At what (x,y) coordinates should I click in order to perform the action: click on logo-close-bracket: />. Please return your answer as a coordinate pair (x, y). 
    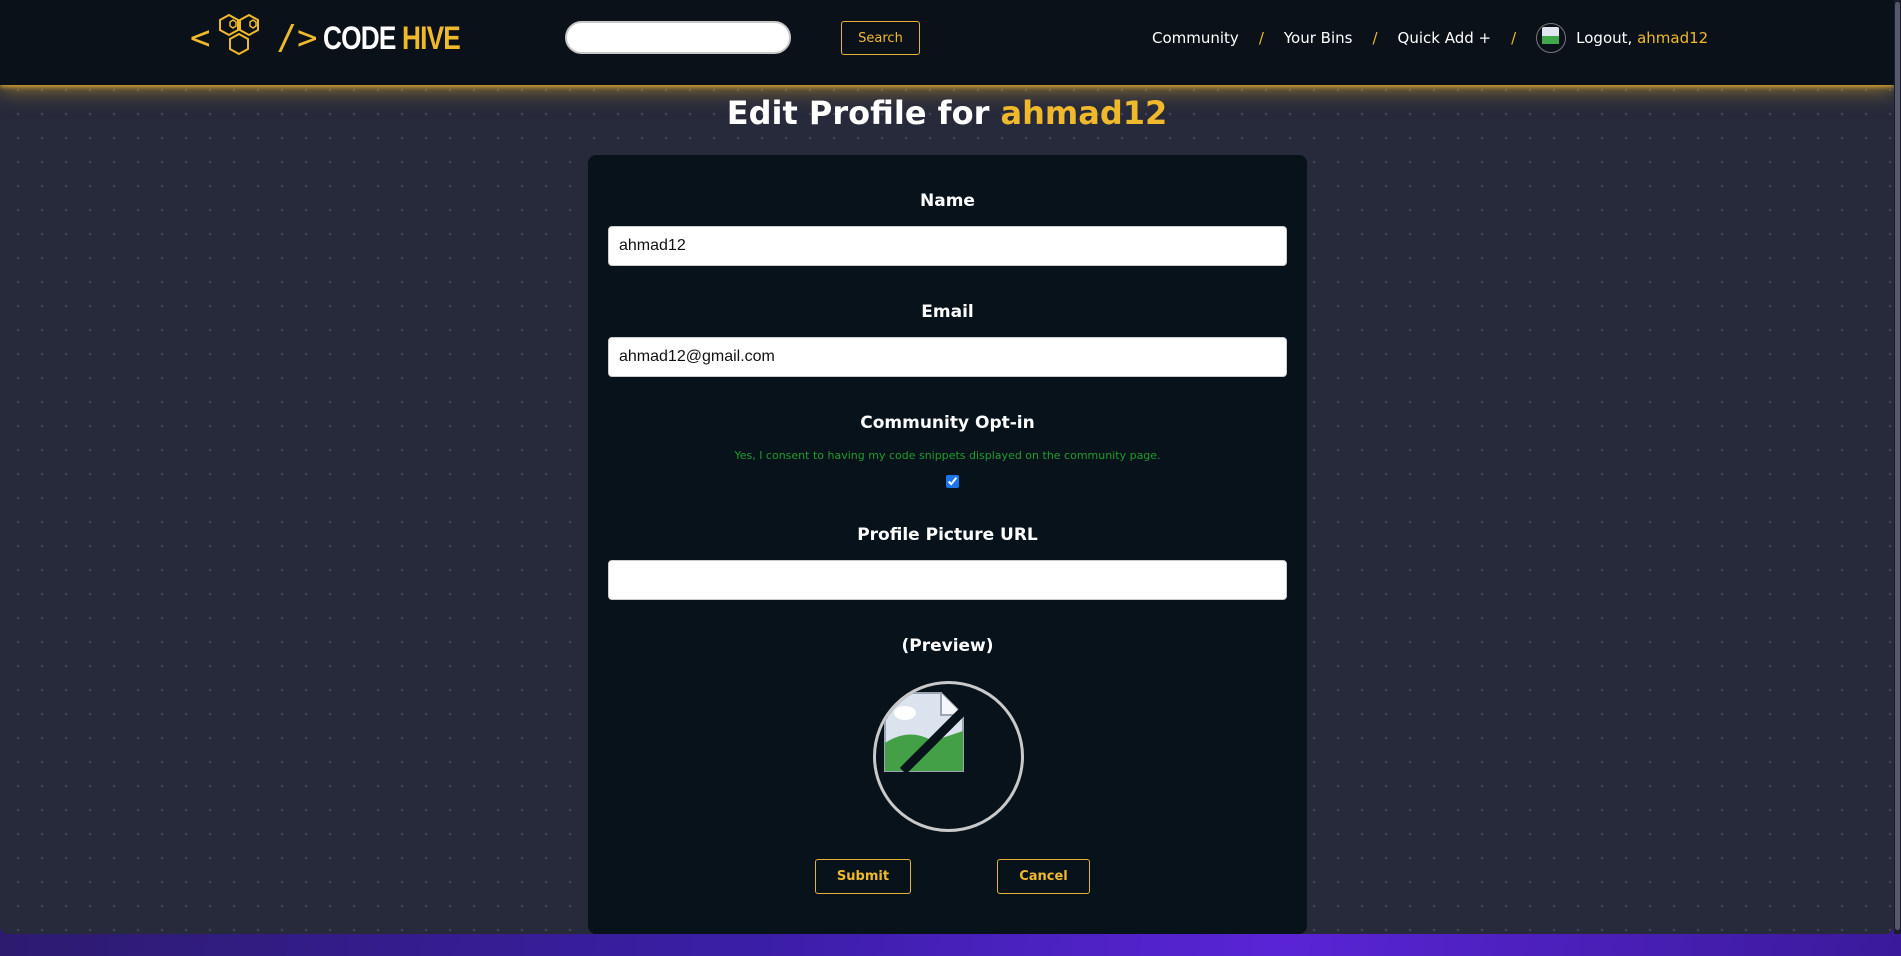
    Looking at the image, I should click on (297, 38).